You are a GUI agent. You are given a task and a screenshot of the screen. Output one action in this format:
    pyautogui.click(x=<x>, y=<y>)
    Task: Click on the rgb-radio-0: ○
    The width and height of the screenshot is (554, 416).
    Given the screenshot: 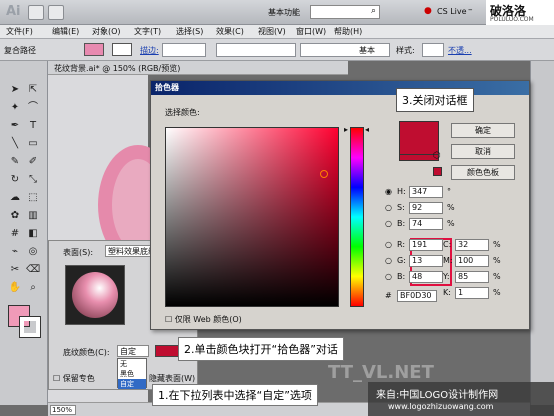 What is the action you would take?
    pyautogui.click(x=388, y=245)
    